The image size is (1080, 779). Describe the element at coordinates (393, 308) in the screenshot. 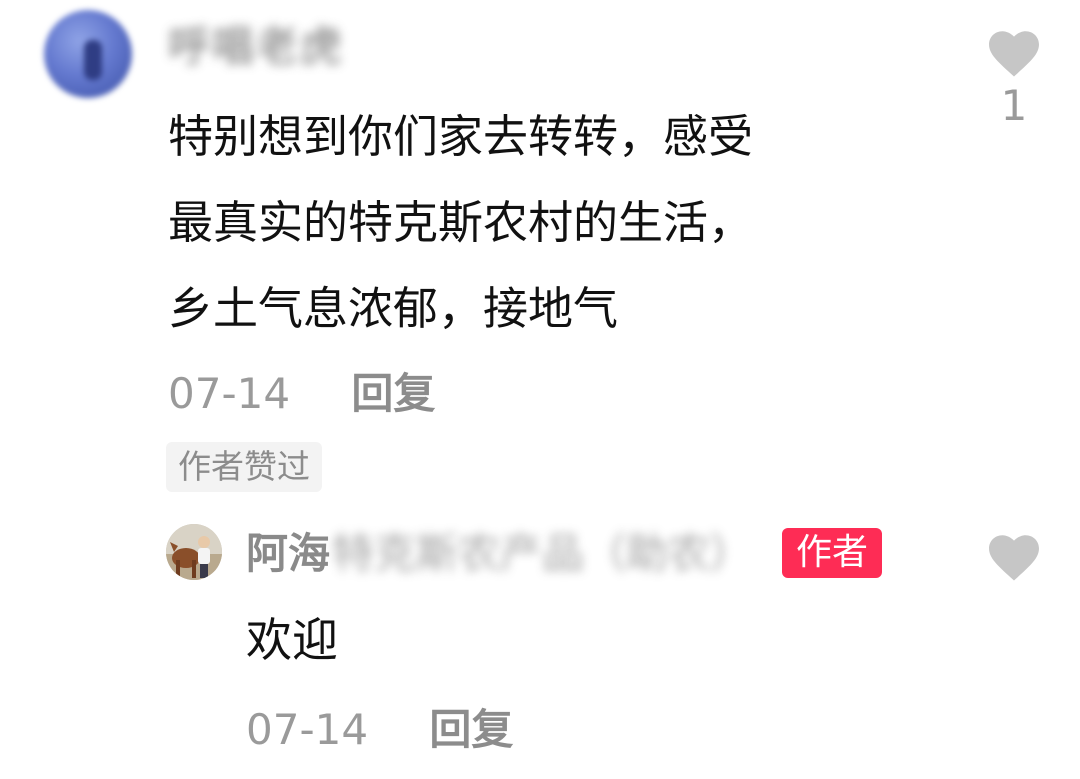

I see `comment-text-line: 乡土气息浓郁，接地气` at that location.